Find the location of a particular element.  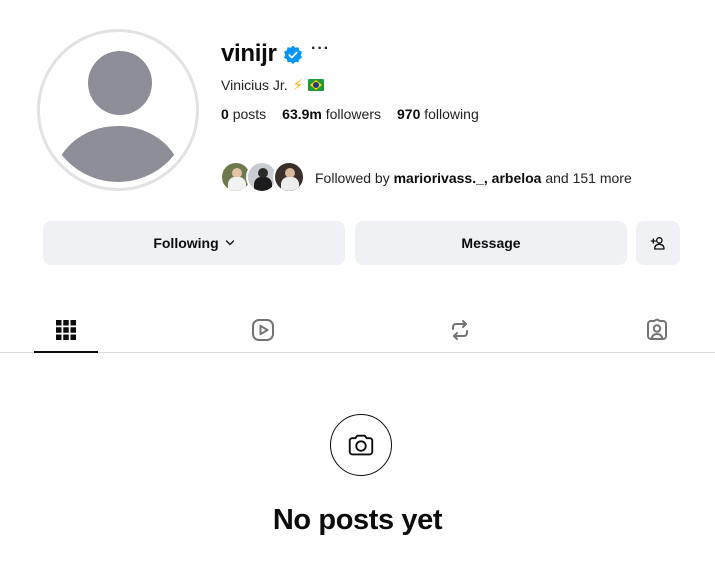

full-name-text: Vinicius Jr. is located at coordinates (254, 85).